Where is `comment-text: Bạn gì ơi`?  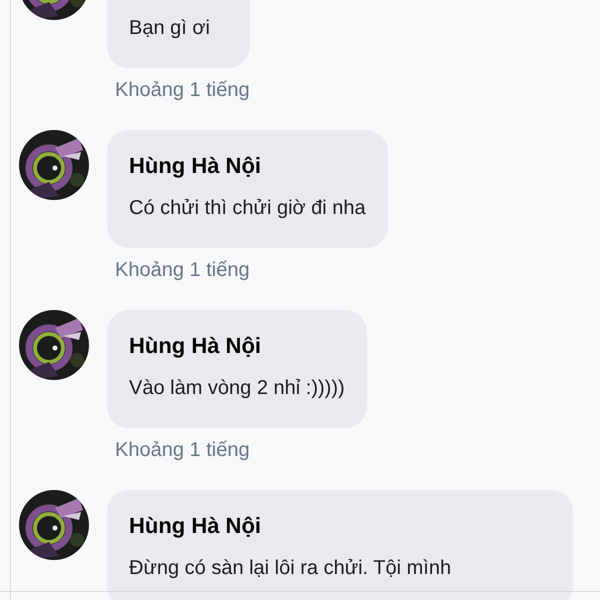
comment-text: Bạn gì ơi is located at coordinates (170, 28).